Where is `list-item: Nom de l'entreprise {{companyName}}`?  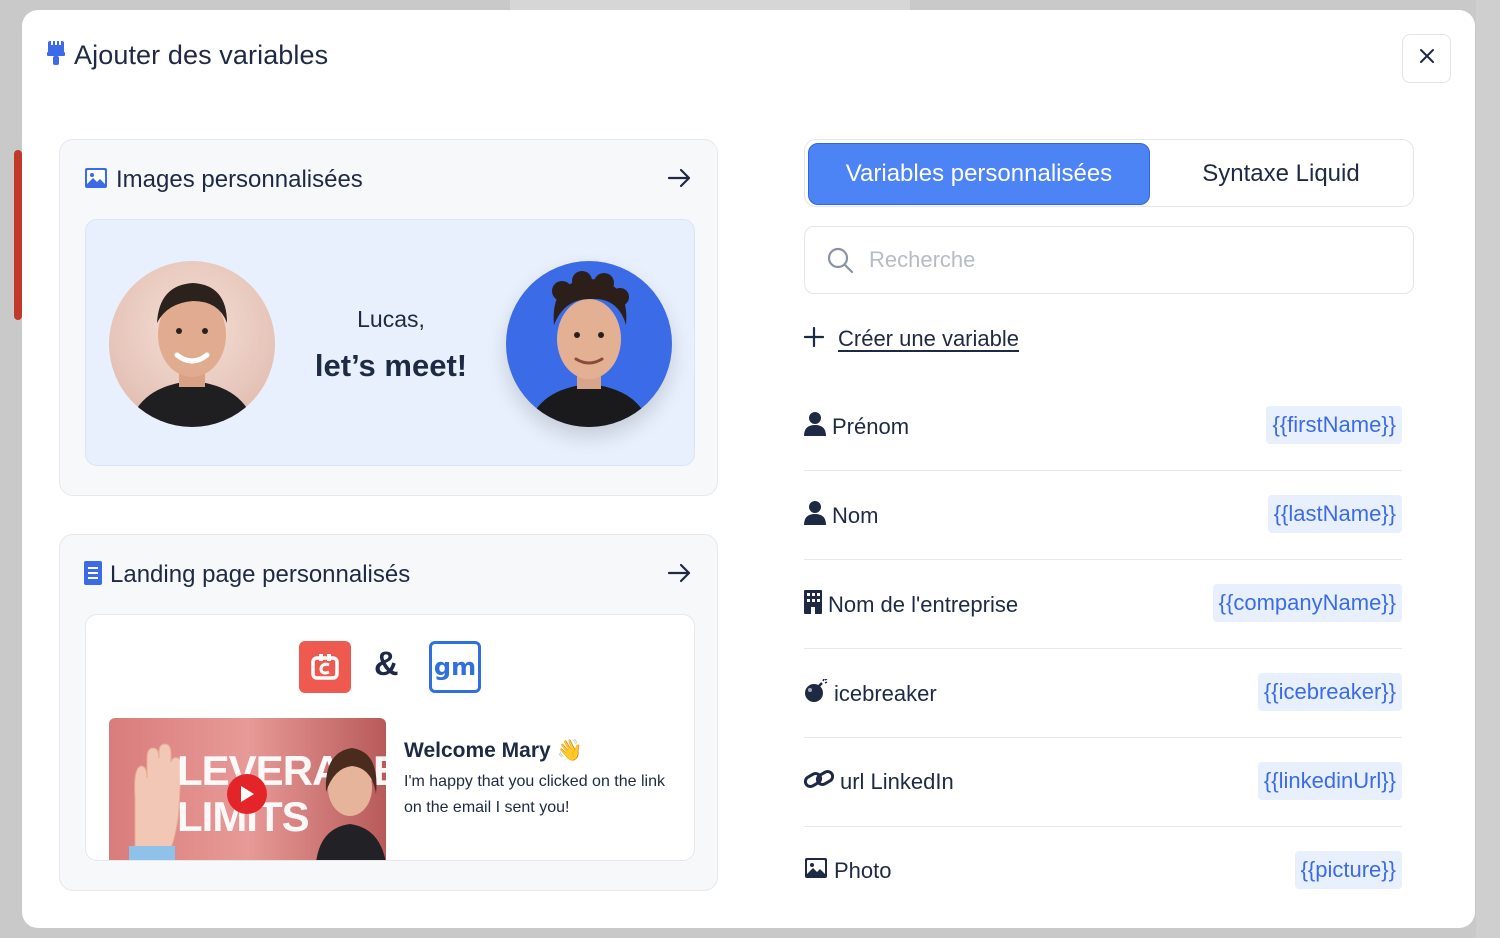 list-item: Nom de l'entreprise {{companyName}} is located at coordinates (1103, 604).